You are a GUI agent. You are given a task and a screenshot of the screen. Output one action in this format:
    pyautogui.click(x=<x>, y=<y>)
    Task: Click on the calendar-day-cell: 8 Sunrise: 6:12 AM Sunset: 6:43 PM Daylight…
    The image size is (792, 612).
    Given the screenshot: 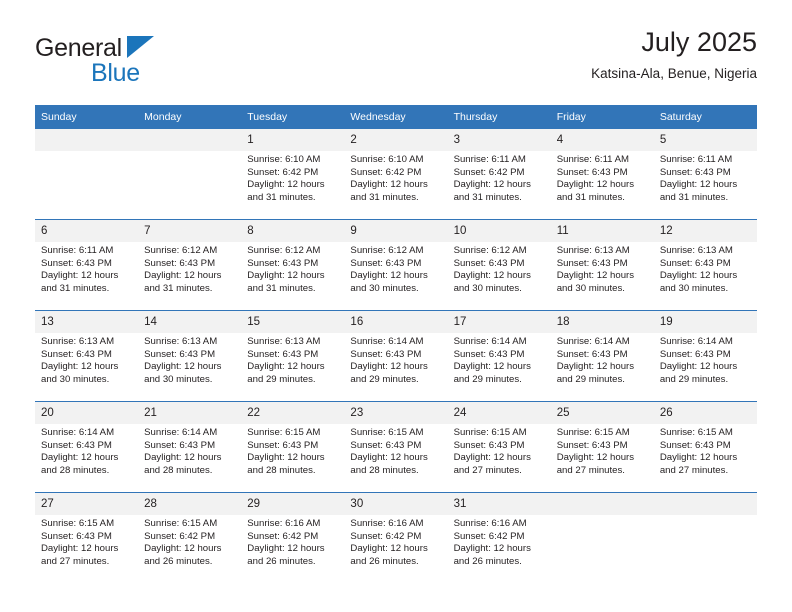 What is the action you would take?
    pyautogui.click(x=293, y=265)
    